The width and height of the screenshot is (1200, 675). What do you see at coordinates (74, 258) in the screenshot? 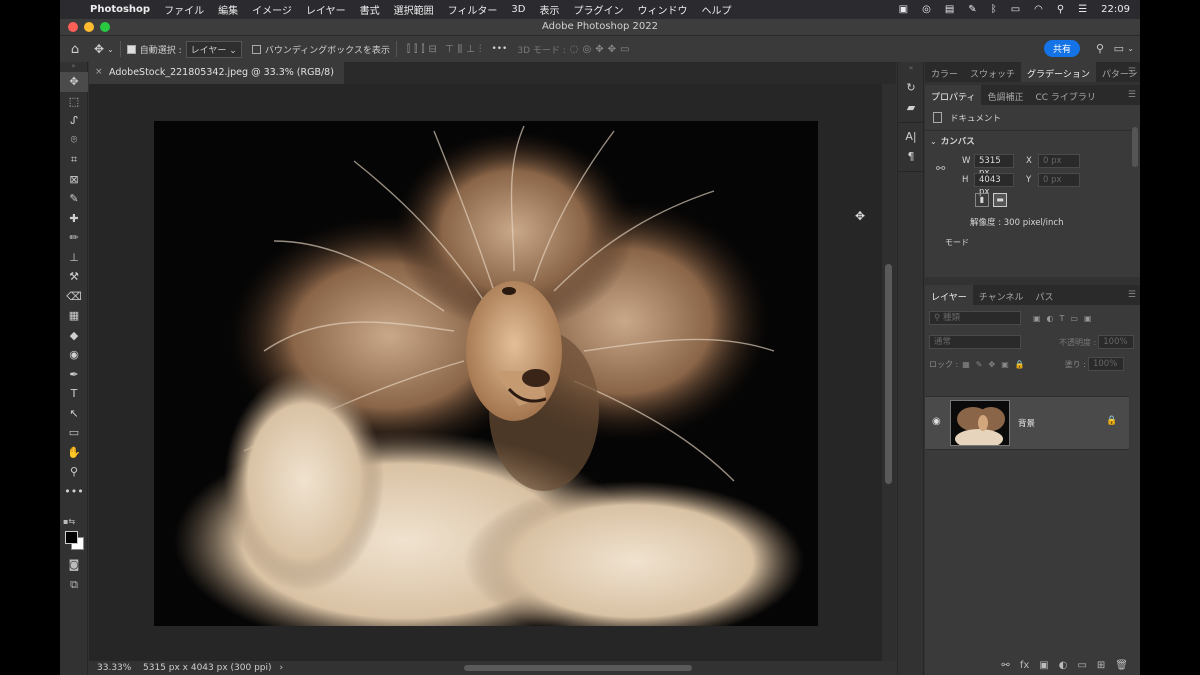
I see `clone-stamp-tool: ⊥` at bounding box center [74, 258].